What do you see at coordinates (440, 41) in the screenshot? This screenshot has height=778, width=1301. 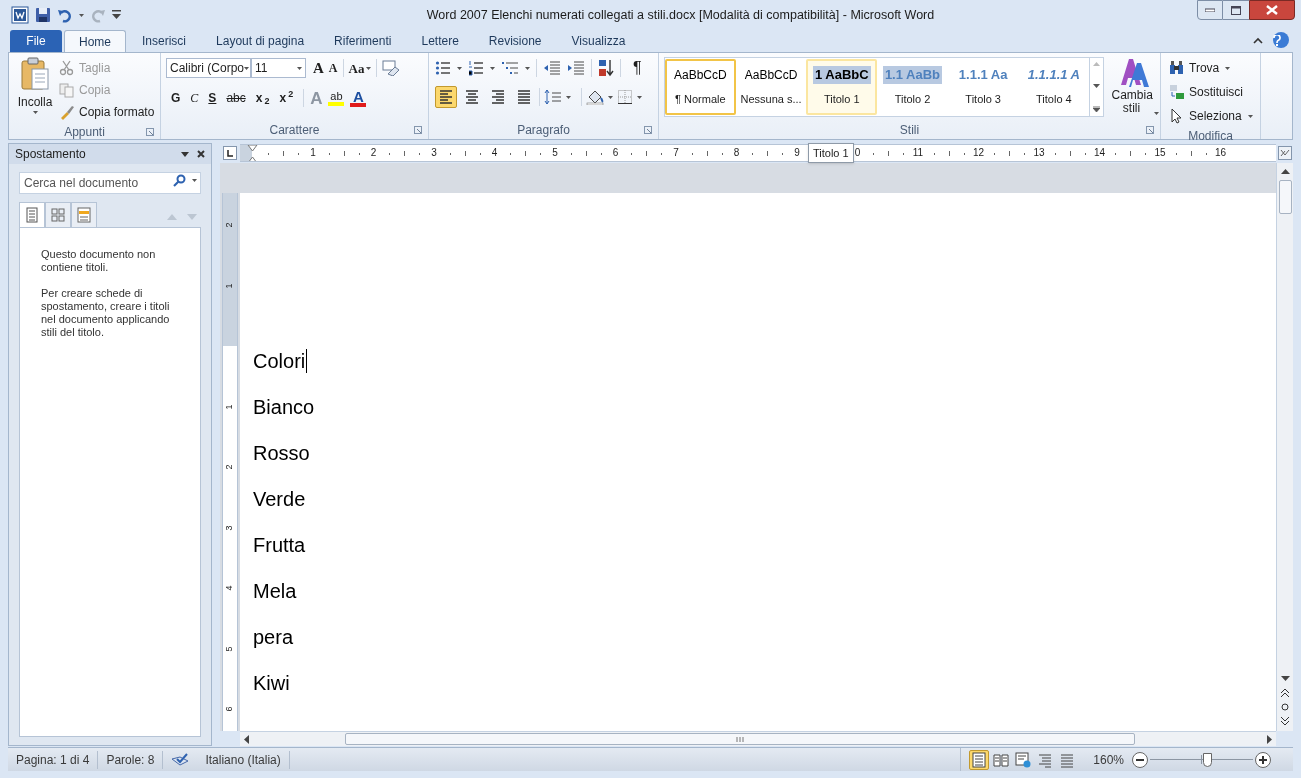 I see `ribbon-tab: Lettere` at bounding box center [440, 41].